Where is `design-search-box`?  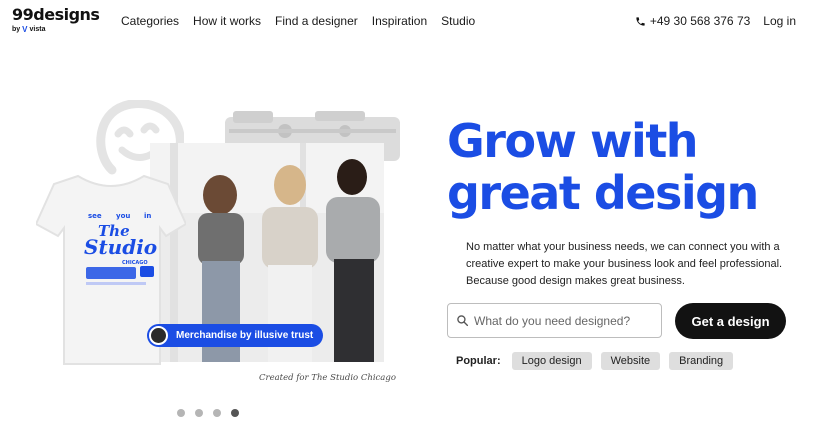 design-search-box is located at coordinates (554, 320).